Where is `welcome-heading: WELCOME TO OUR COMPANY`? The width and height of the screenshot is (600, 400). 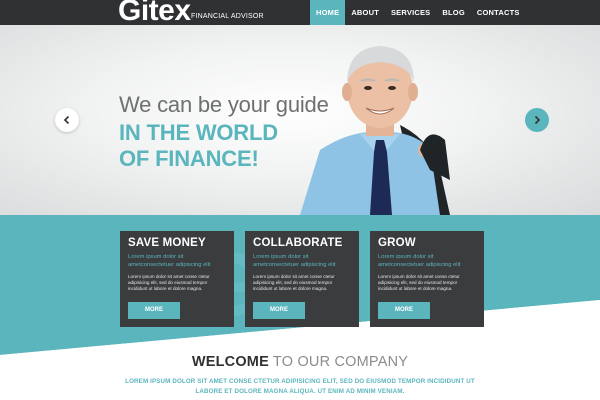 welcome-heading: WELCOME TO OUR COMPANY is located at coordinates (300, 362).